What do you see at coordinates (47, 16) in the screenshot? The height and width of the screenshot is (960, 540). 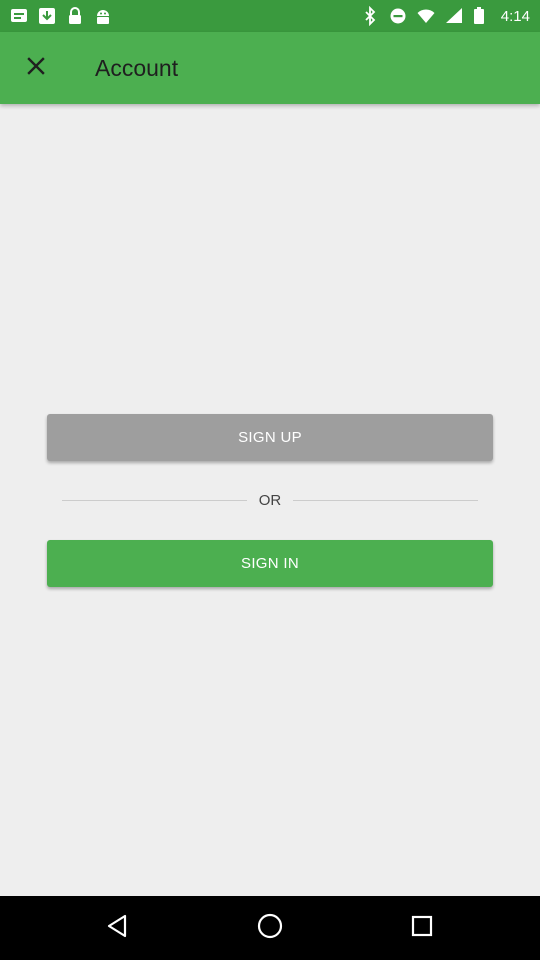 I see `download-icon` at bounding box center [47, 16].